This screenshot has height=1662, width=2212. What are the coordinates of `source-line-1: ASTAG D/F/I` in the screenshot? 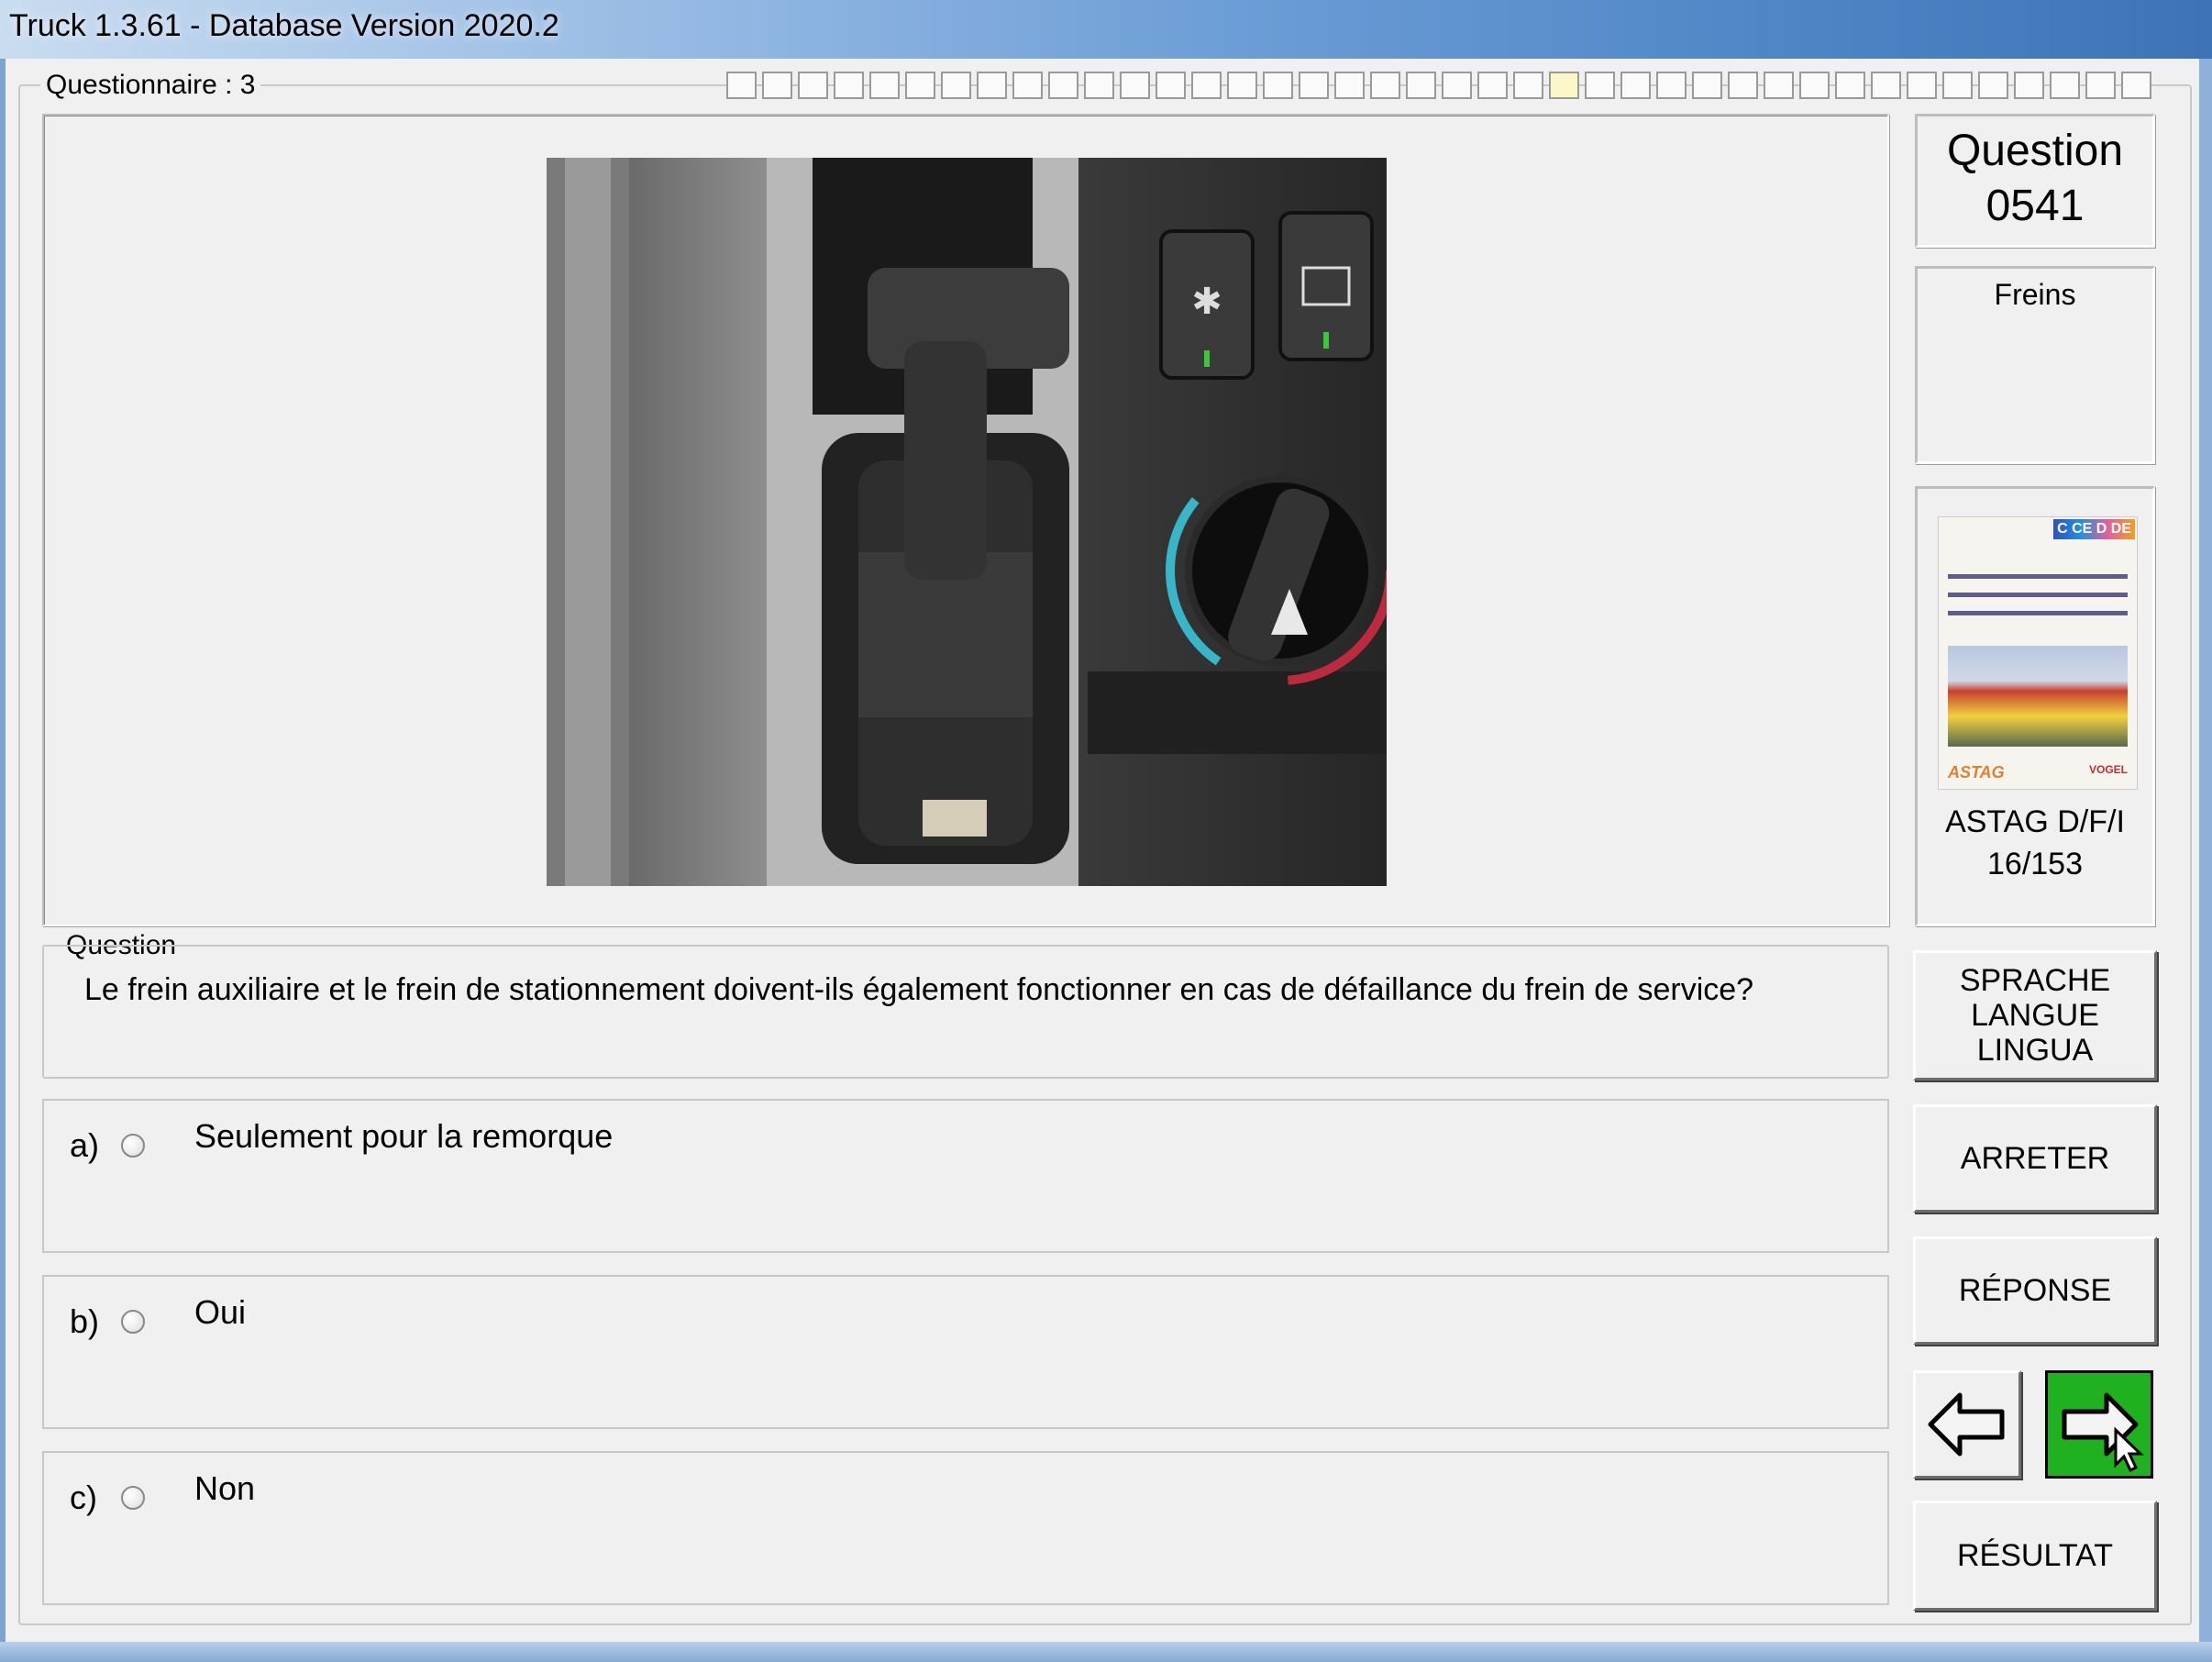 It's located at (2035, 821).